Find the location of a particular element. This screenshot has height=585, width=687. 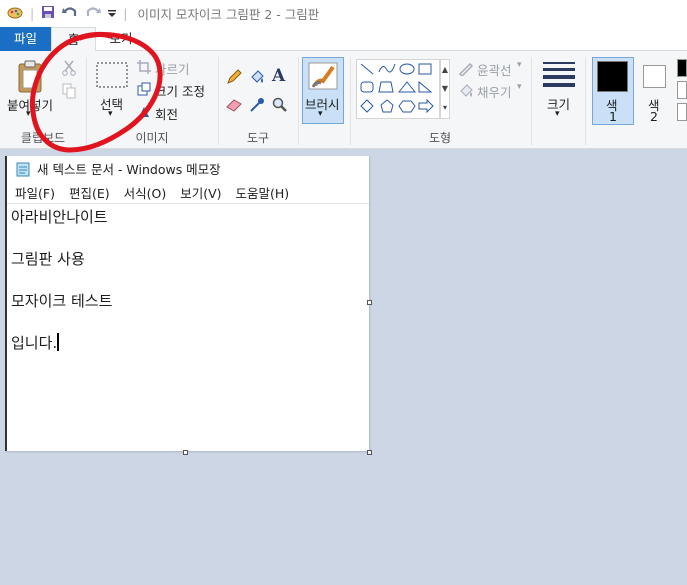

annotation-circle is located at coordinates (96, 92).